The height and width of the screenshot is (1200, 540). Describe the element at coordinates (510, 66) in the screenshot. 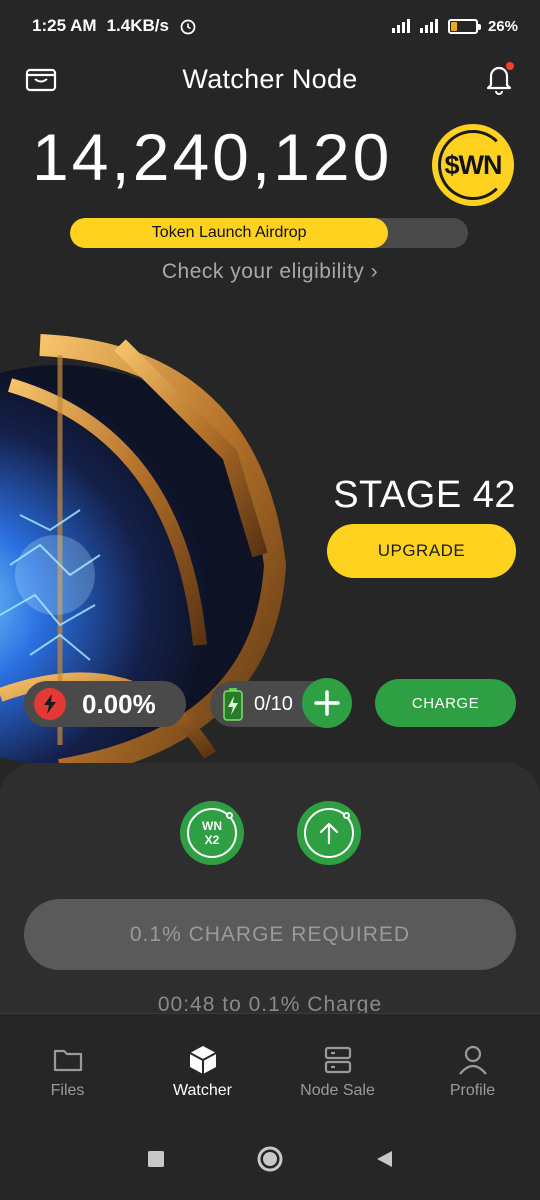

I see `notification-dot` at that location.